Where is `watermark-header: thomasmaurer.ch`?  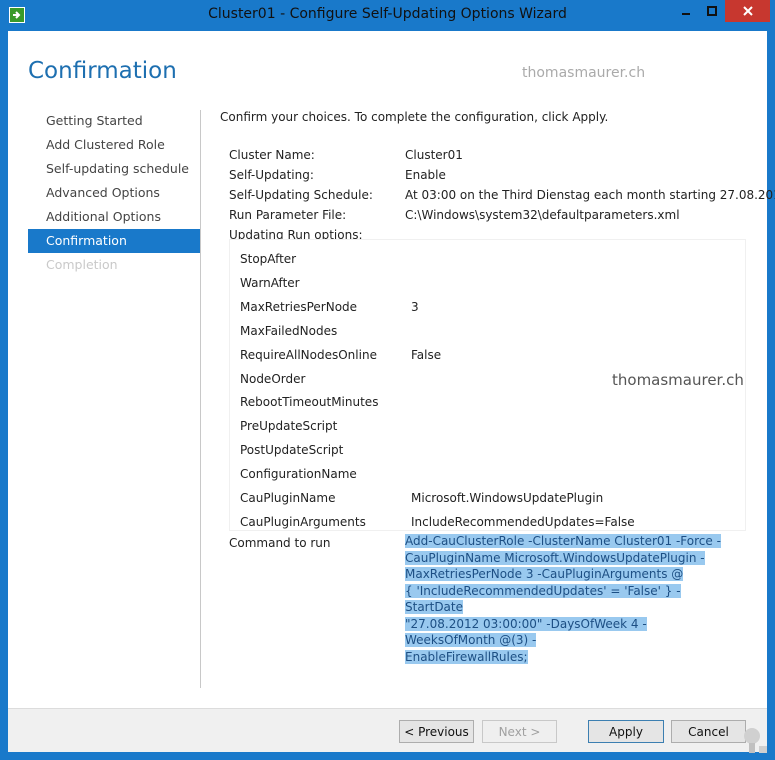
watermark-header: thomasmaurer.ch is located at coordinates (584, 73).